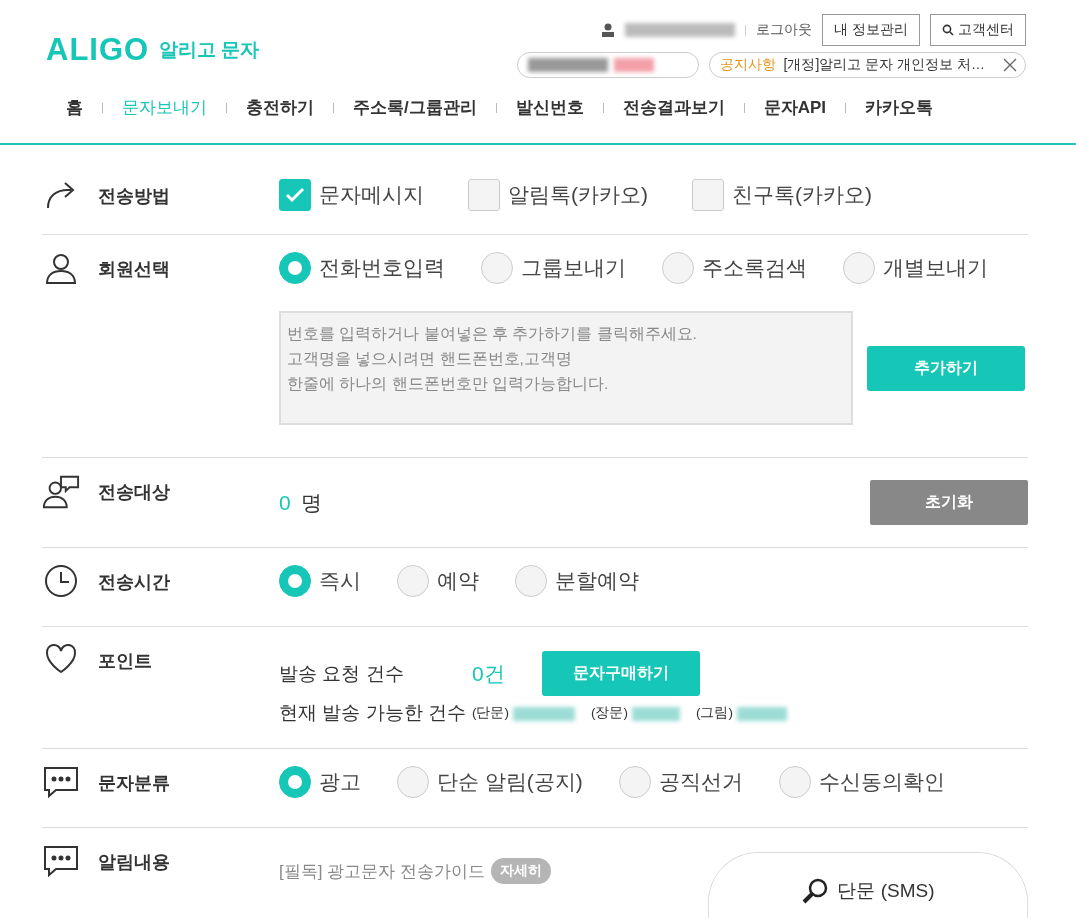  Describe the element at coordinates (700, 782) in the screenshot. I see `radio-label: 공직선거` at that location.